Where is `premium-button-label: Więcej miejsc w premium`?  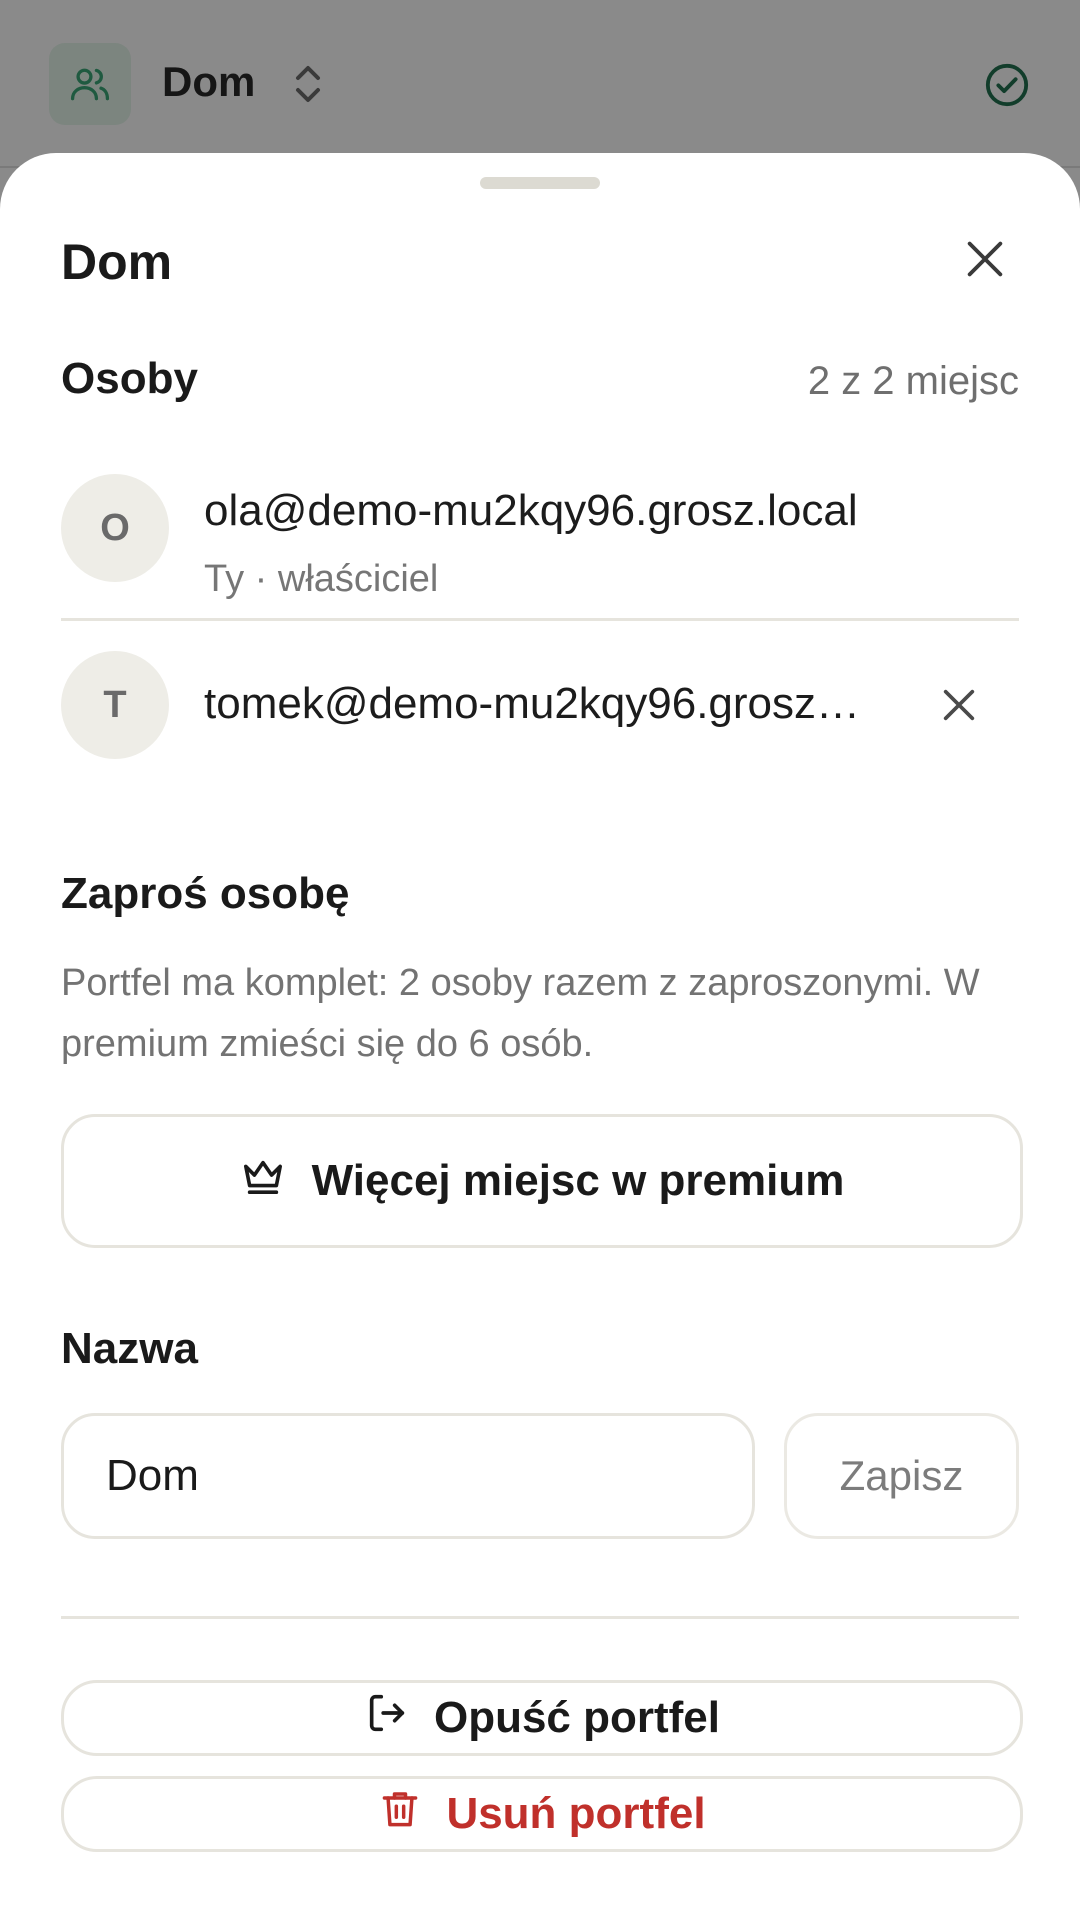
premium-button-label: Więcej miejsc w premium is located at coordinates (578, 1180).